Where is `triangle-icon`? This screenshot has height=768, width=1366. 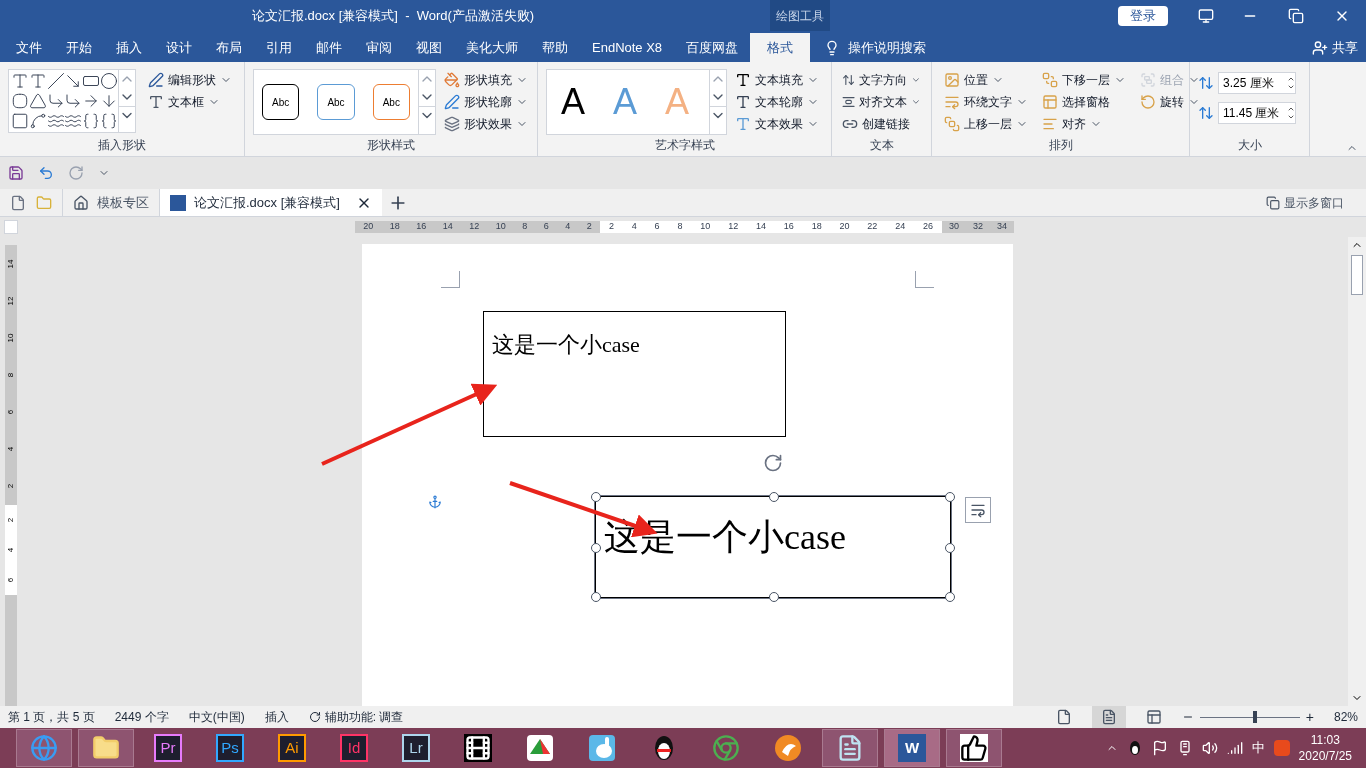 triangle-icon is located at coordinates (37, 101).